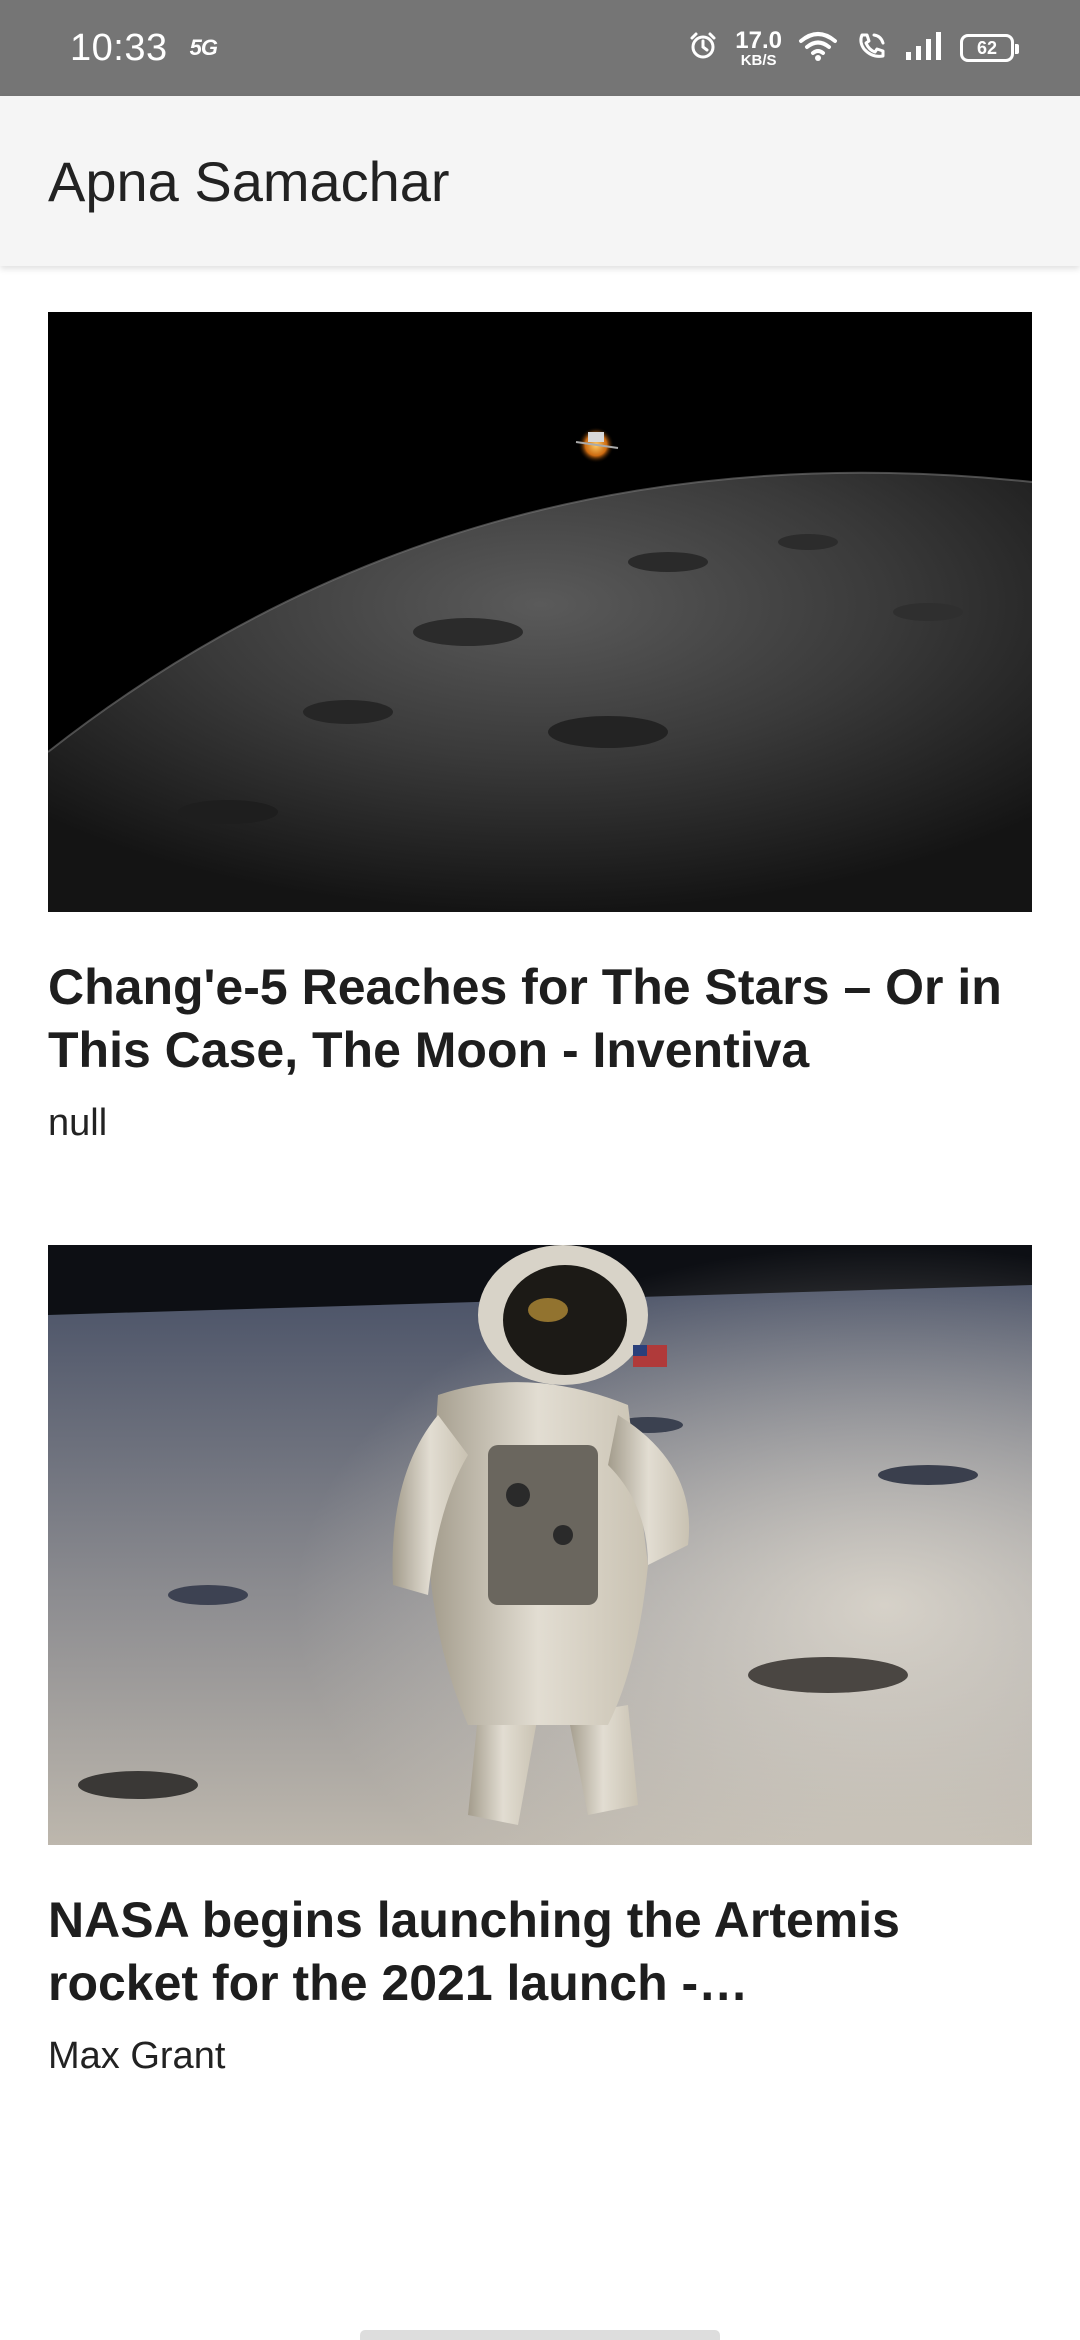 The image size is (1080, 2340). Describe the element at coordinates (924, 48) in the screenshot. I see `signal-icon` at that location.